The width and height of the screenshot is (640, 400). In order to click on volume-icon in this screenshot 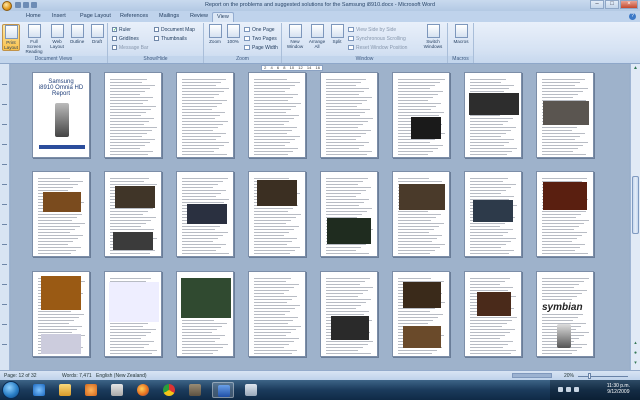, I will do `click(568, 389)`.